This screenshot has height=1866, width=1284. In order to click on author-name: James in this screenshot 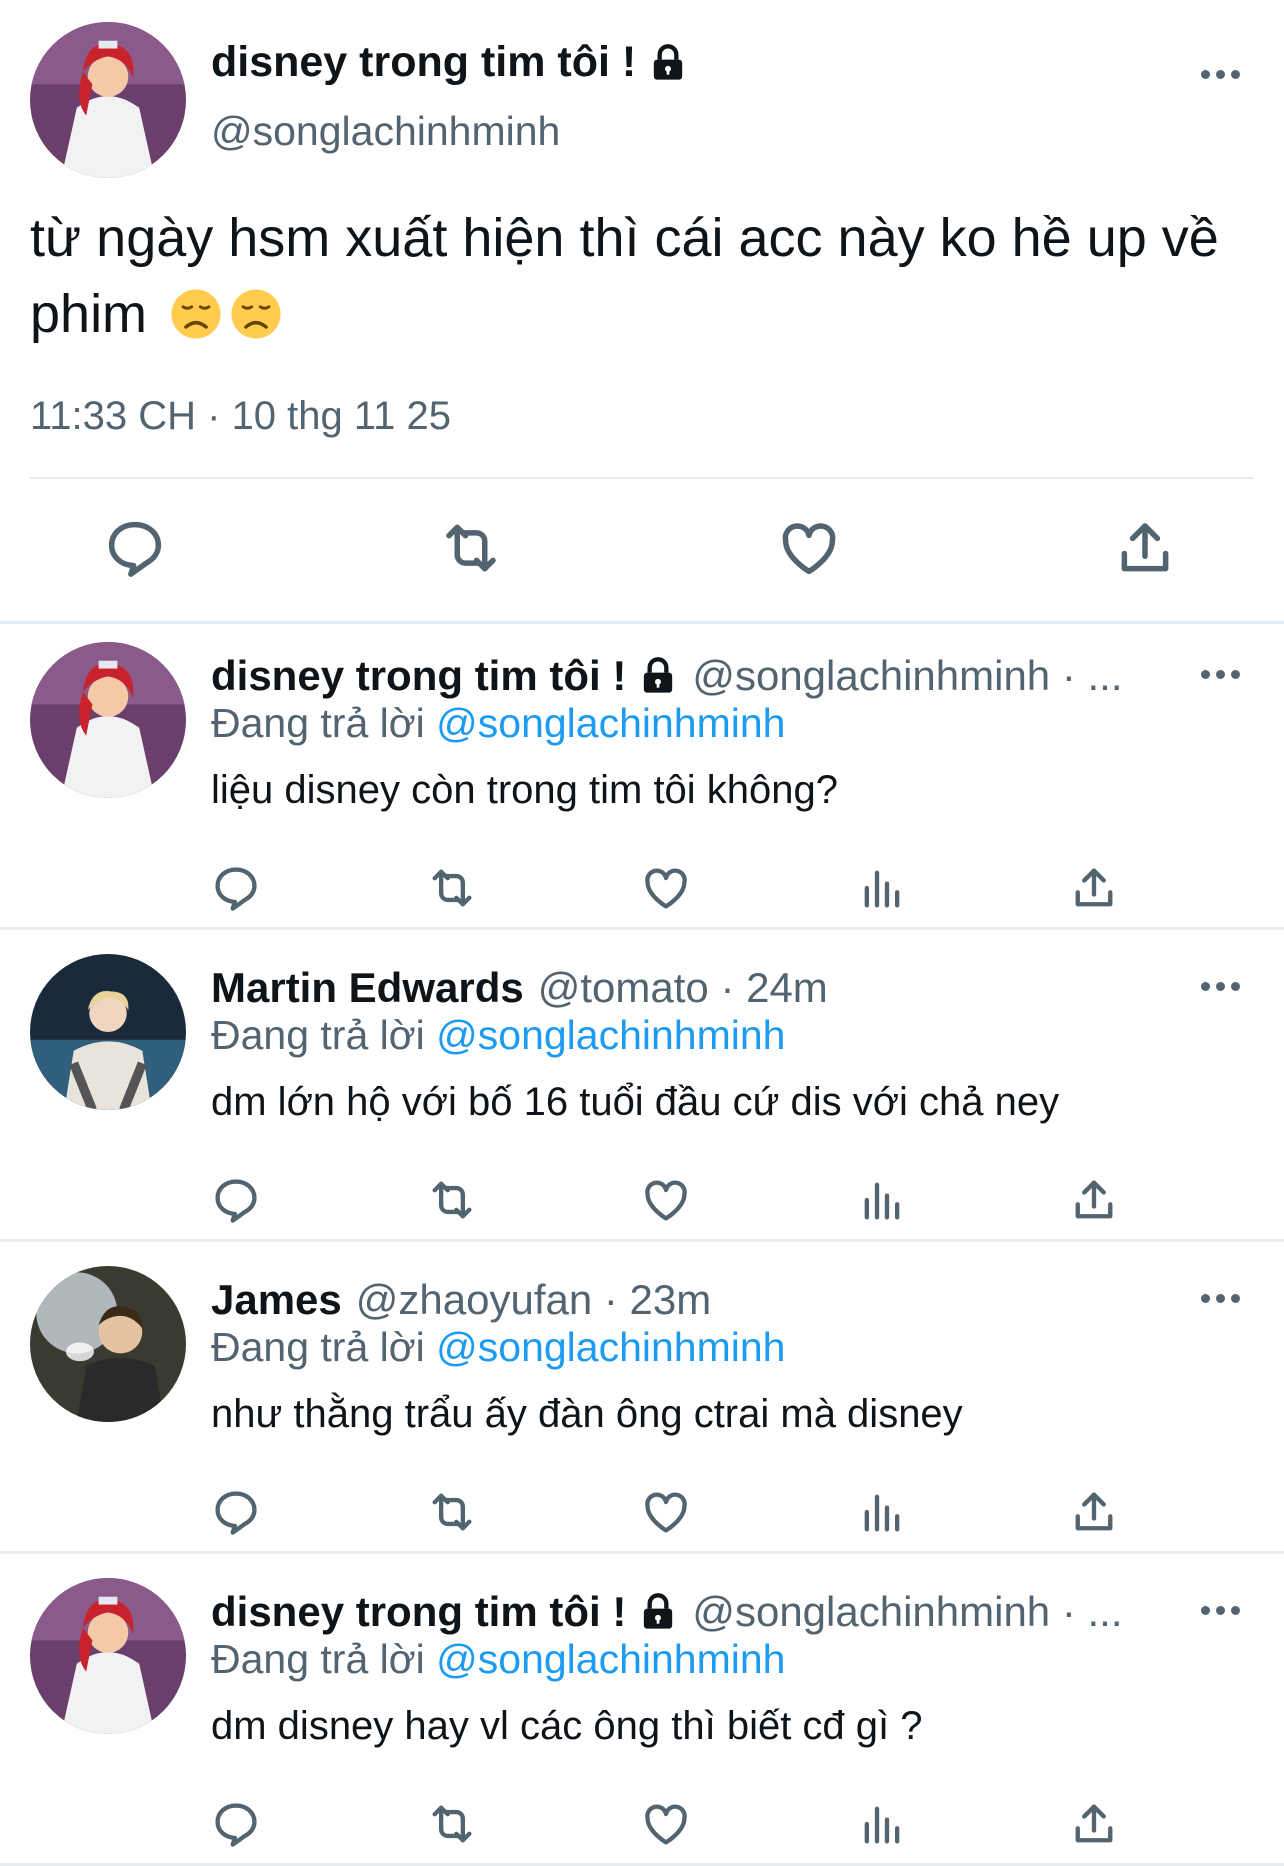, I will do `click(276, 1300)`.